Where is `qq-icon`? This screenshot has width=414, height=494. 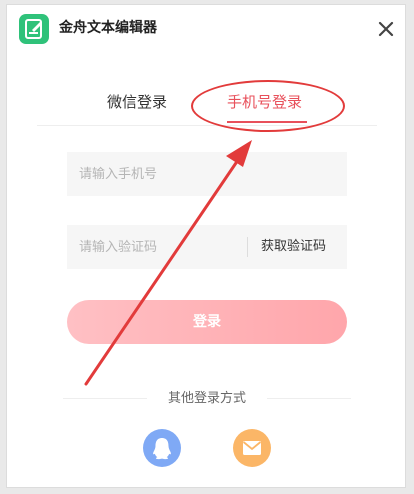 qq-icon is located at coordinates (162, 449).